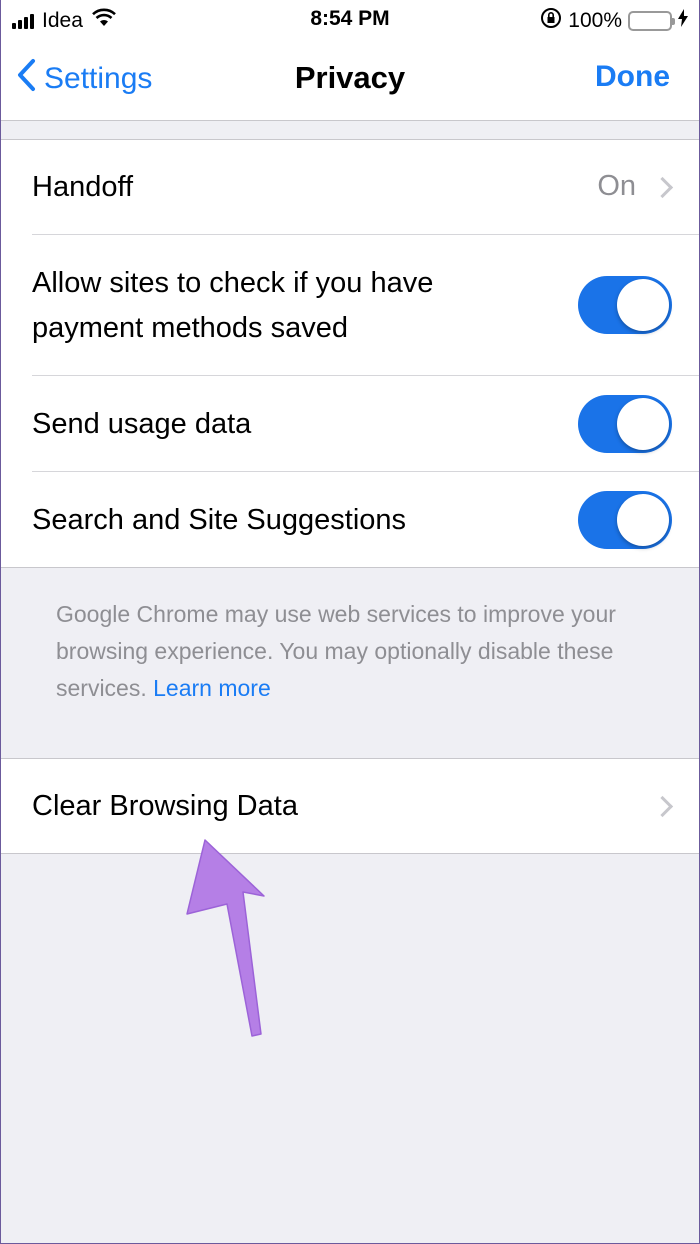 This screenshot has height=1244, width=700. What do you see at coordinates (83, 187) in the screenshot?
I see `handoff-label: Handoff` at bounding box center [83, 187].